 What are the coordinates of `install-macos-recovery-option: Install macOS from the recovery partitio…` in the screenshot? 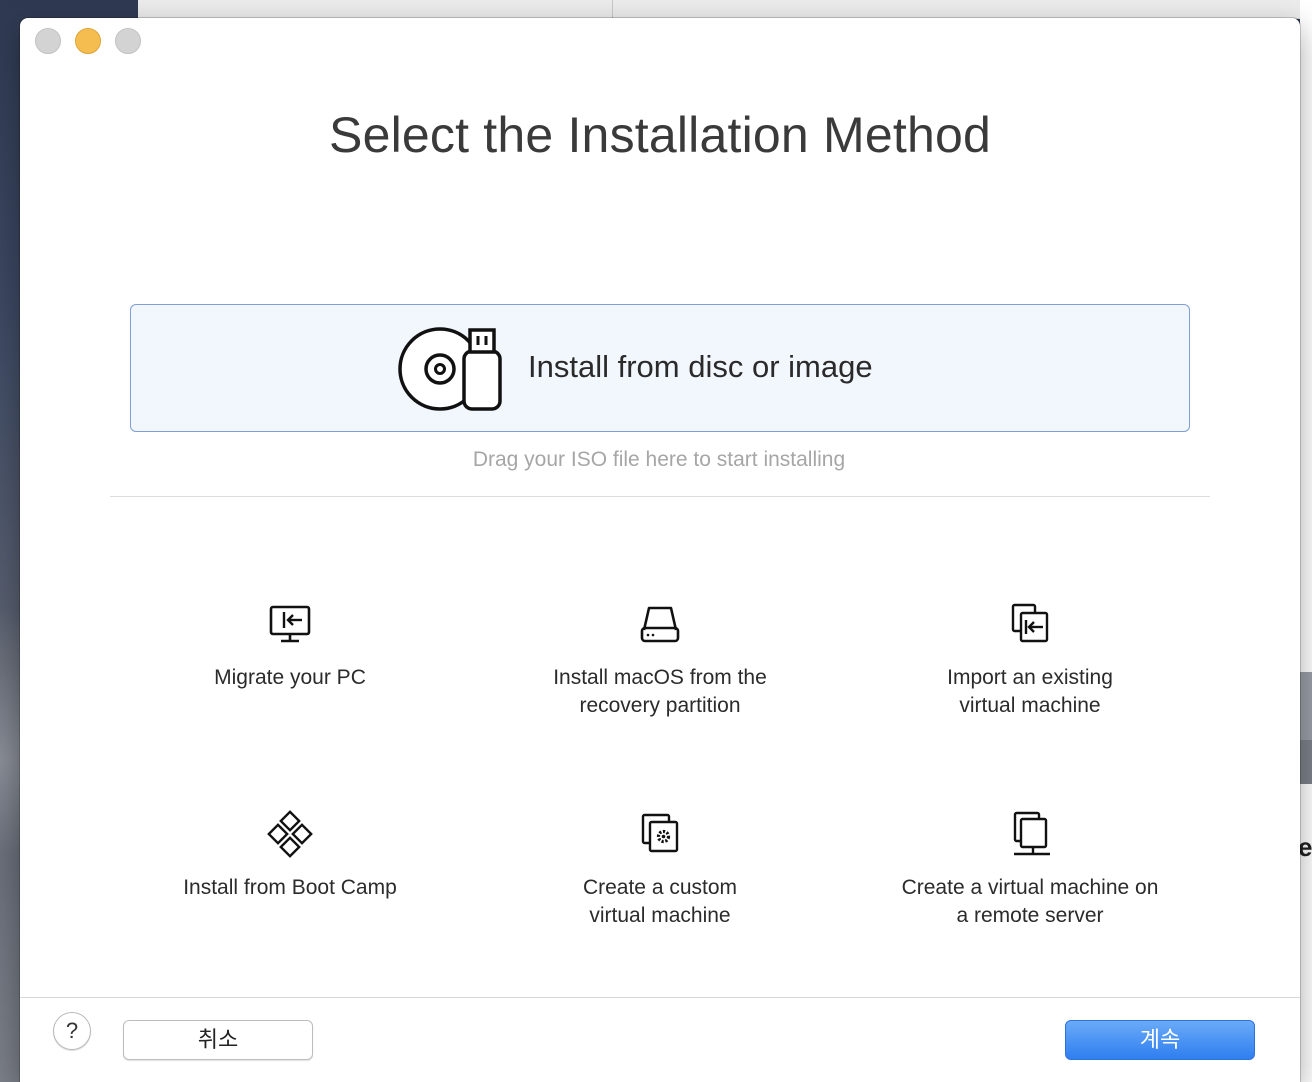 It's located at (660, 660).